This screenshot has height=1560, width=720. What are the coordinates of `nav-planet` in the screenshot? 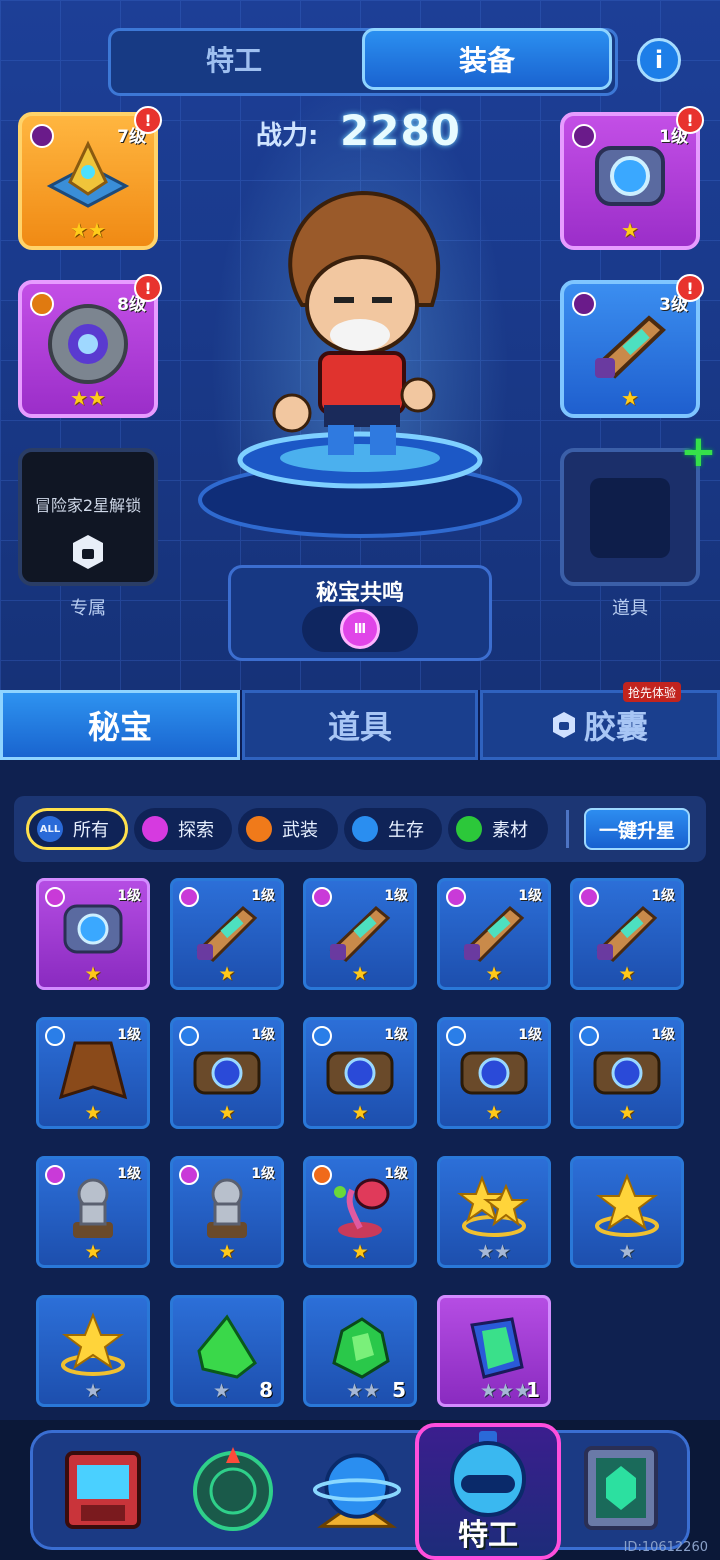 It's located at (357, 1488).